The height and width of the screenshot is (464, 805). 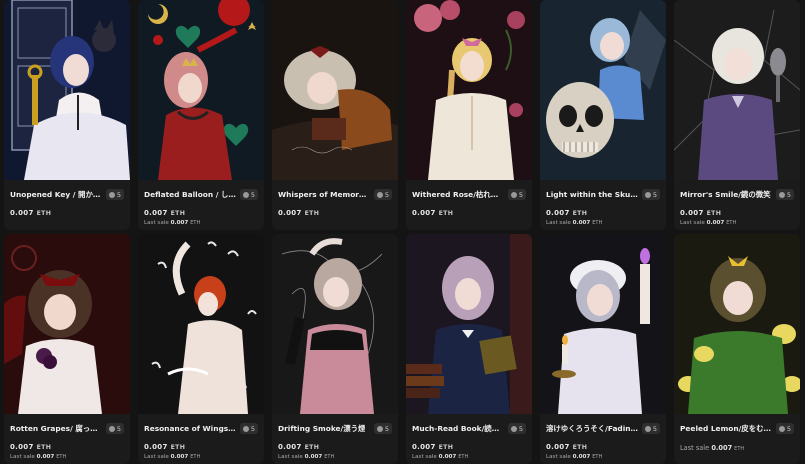 I want to click on title-row: Much-Read Book/読み込… 5, so click(x=469, y=428).